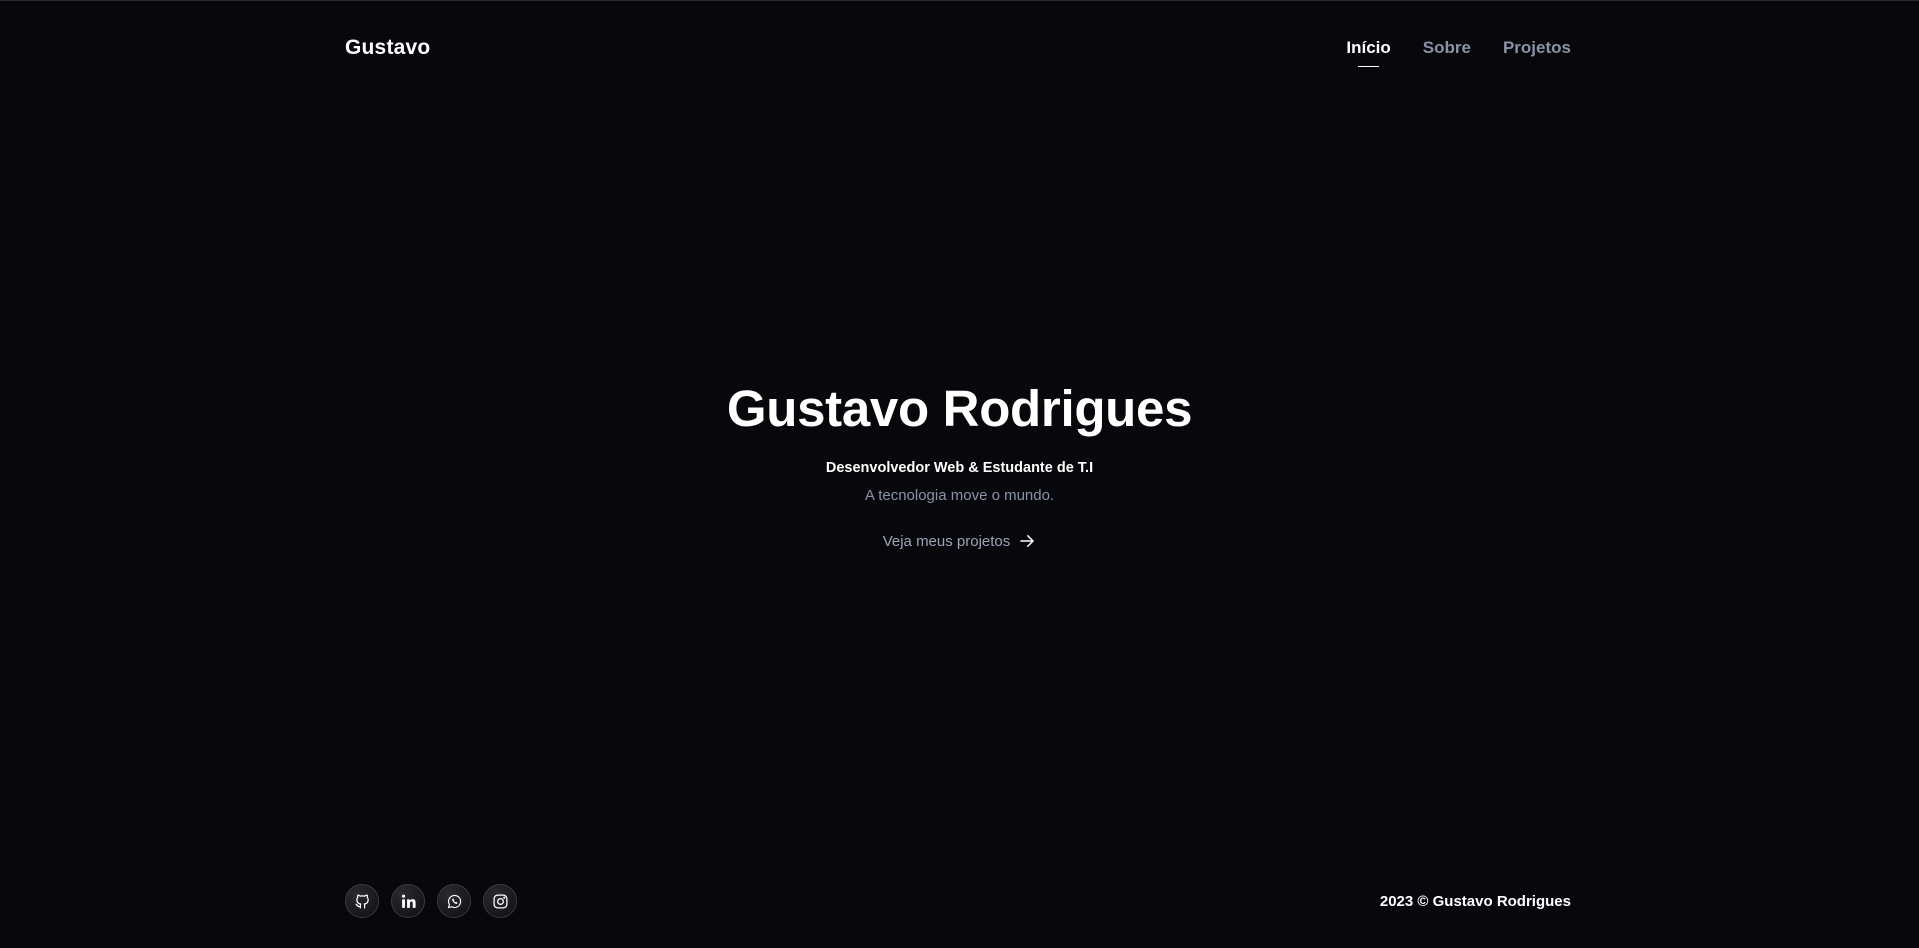  I want to click on whatsapp-icon, so click(454, 901).